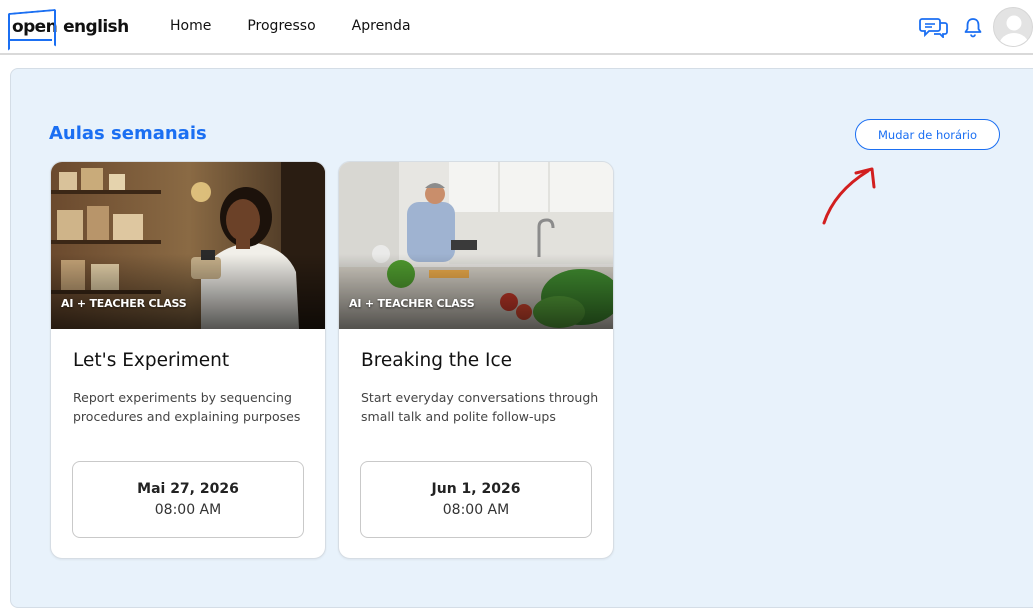  What do you see at coordinates (151, 360) in the screenshot?
I see `class-title: Let's Experiment` at bounding box center [151, 360].